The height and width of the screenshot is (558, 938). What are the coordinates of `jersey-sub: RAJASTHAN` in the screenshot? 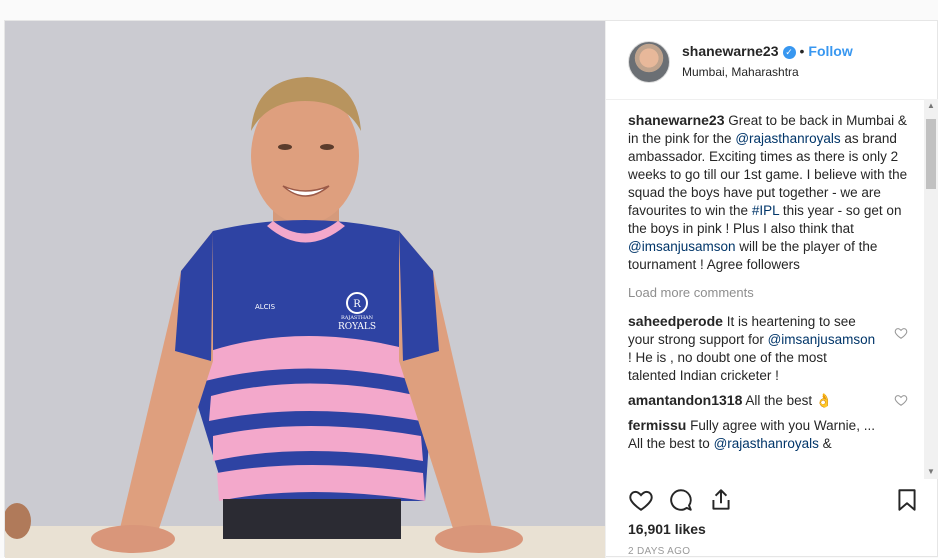 It's located at (357, 318).